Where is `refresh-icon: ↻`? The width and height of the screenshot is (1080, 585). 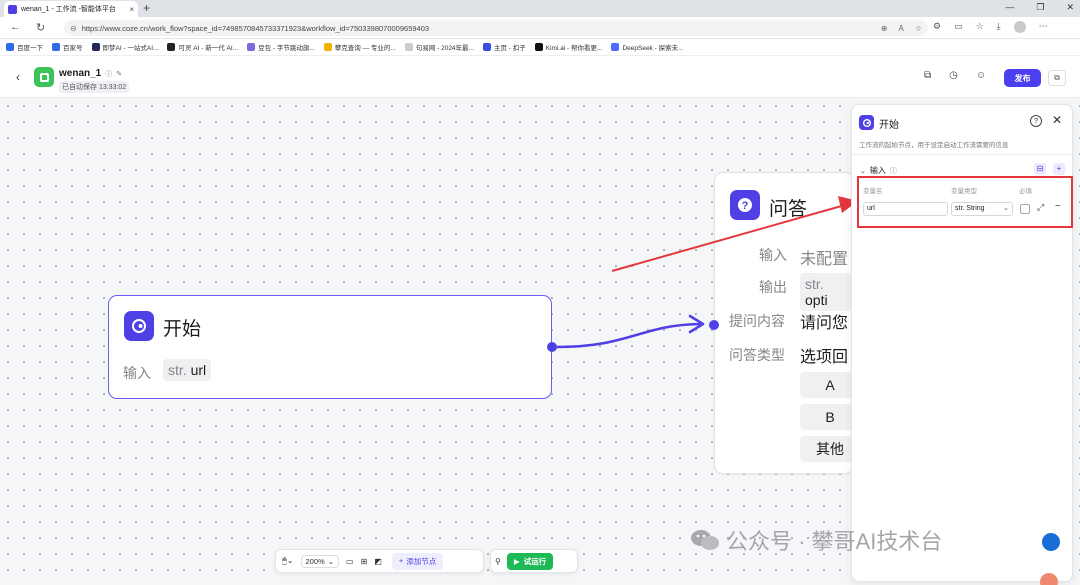 refresh-icon: ↻ is located at coordinates (40, 27).